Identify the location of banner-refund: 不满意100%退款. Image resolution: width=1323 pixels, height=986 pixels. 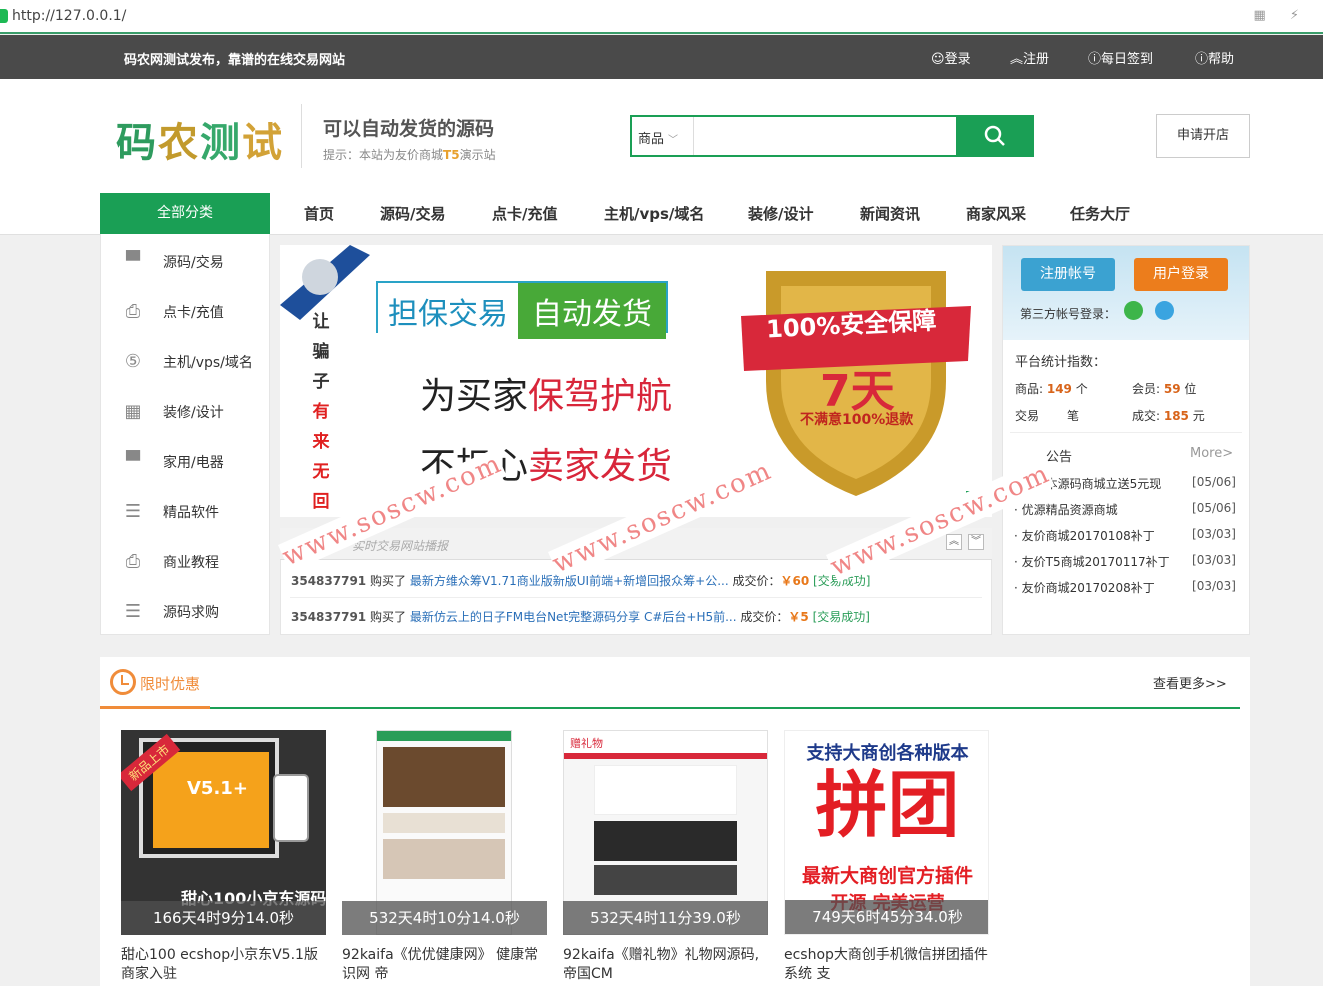
(857, 420).